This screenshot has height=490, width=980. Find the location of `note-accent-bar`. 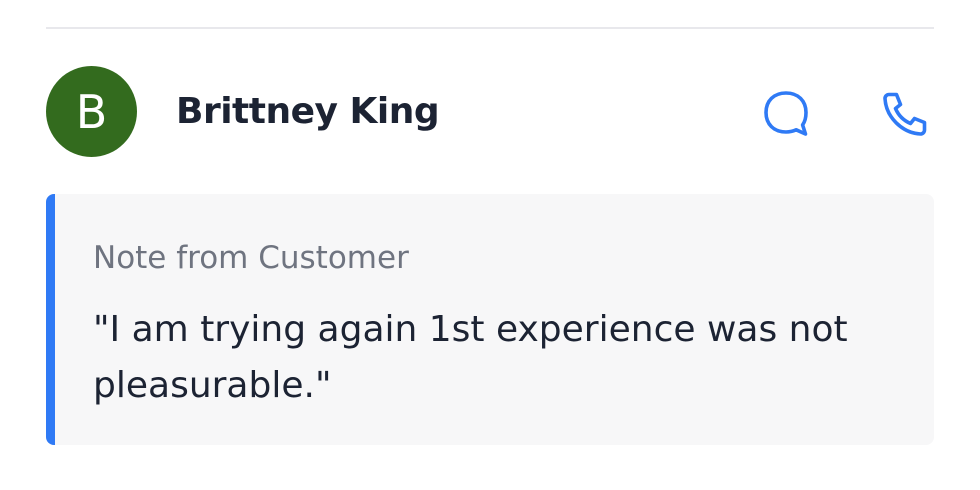

note-accent-bar is located at coordinates (50, 319).